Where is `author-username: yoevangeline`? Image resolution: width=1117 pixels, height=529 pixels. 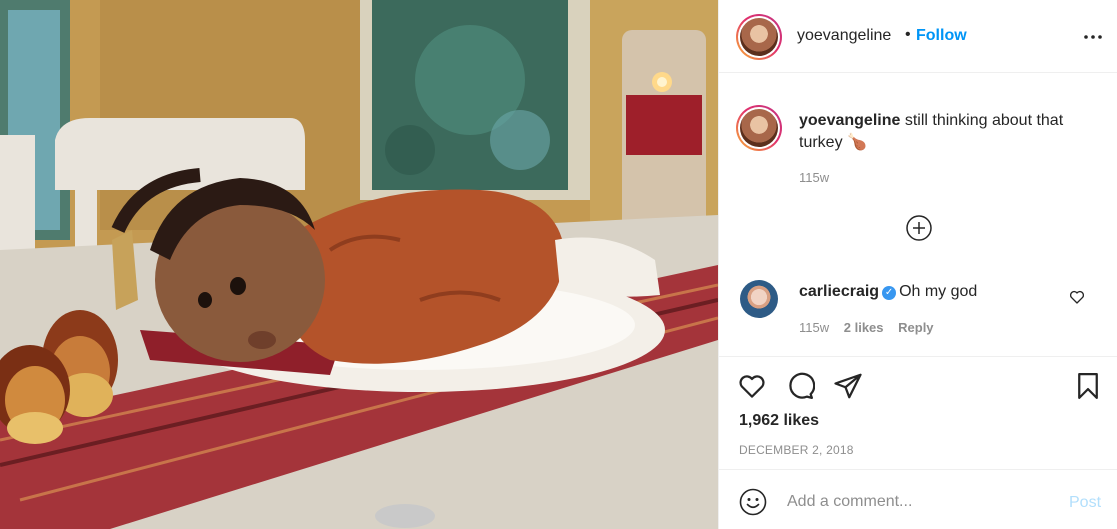 author-username: yoevangeline is located at coordinates (844, 36).